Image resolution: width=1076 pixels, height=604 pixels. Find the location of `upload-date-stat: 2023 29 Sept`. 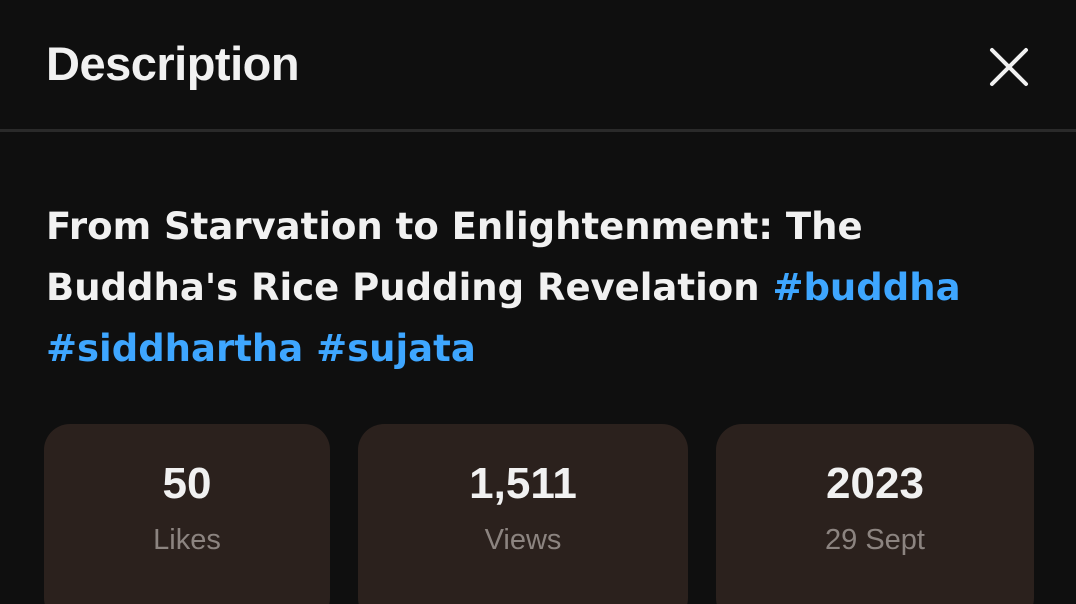

upload-date-stat: 2023 29 Sept is located at coordinates (875, 514).